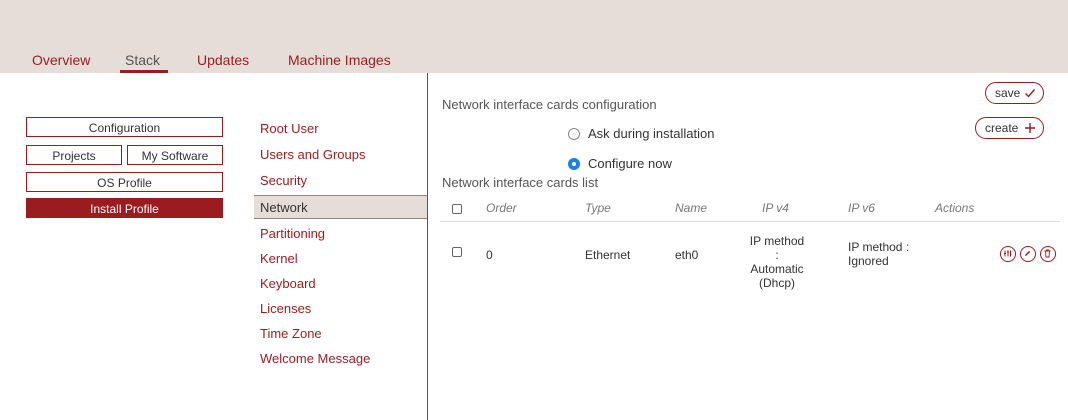  Describe the element at coordinates (608, 255) in the screenshot. I see `cell-type: Ethernet` at that location.